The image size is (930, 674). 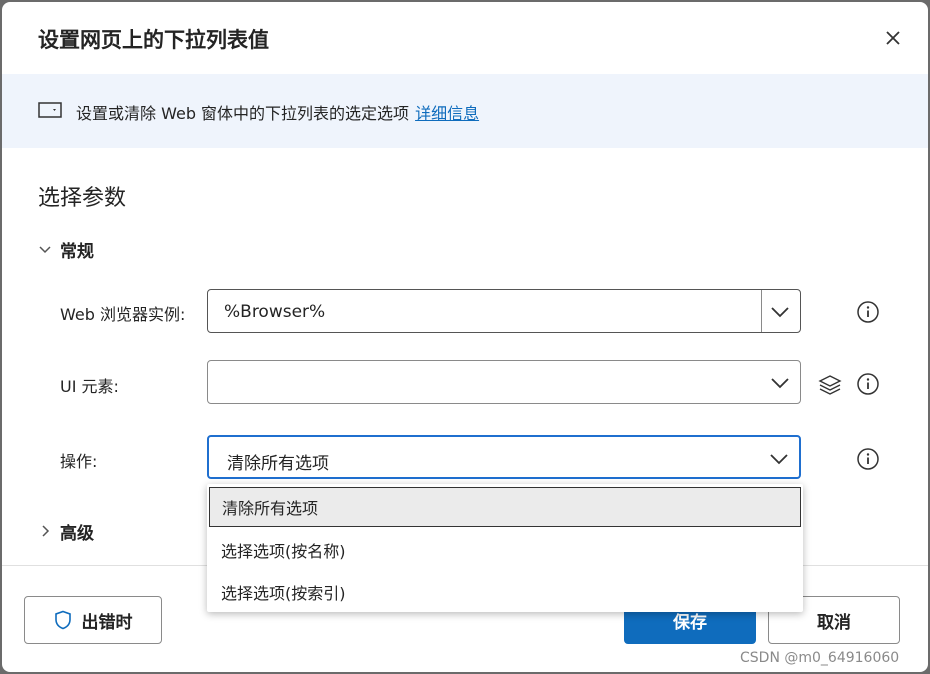 I want to click on description-text: 设置或清除 Web 窗体中的下拉列表的选定选项 详细信息, so click(x=277, y=112).